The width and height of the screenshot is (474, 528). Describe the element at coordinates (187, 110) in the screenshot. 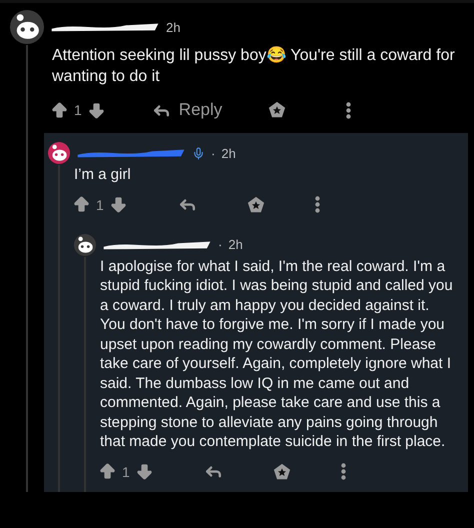

I see `reply-button: Reply` at that location.